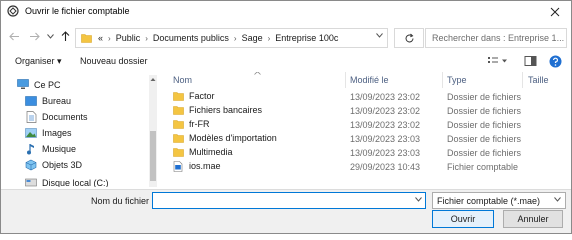 Image resolution: width=572 pixels, height=240 pixels. Describe the element at coordinates (289, 200) in the screenshot. I see `filename-field` at that location.